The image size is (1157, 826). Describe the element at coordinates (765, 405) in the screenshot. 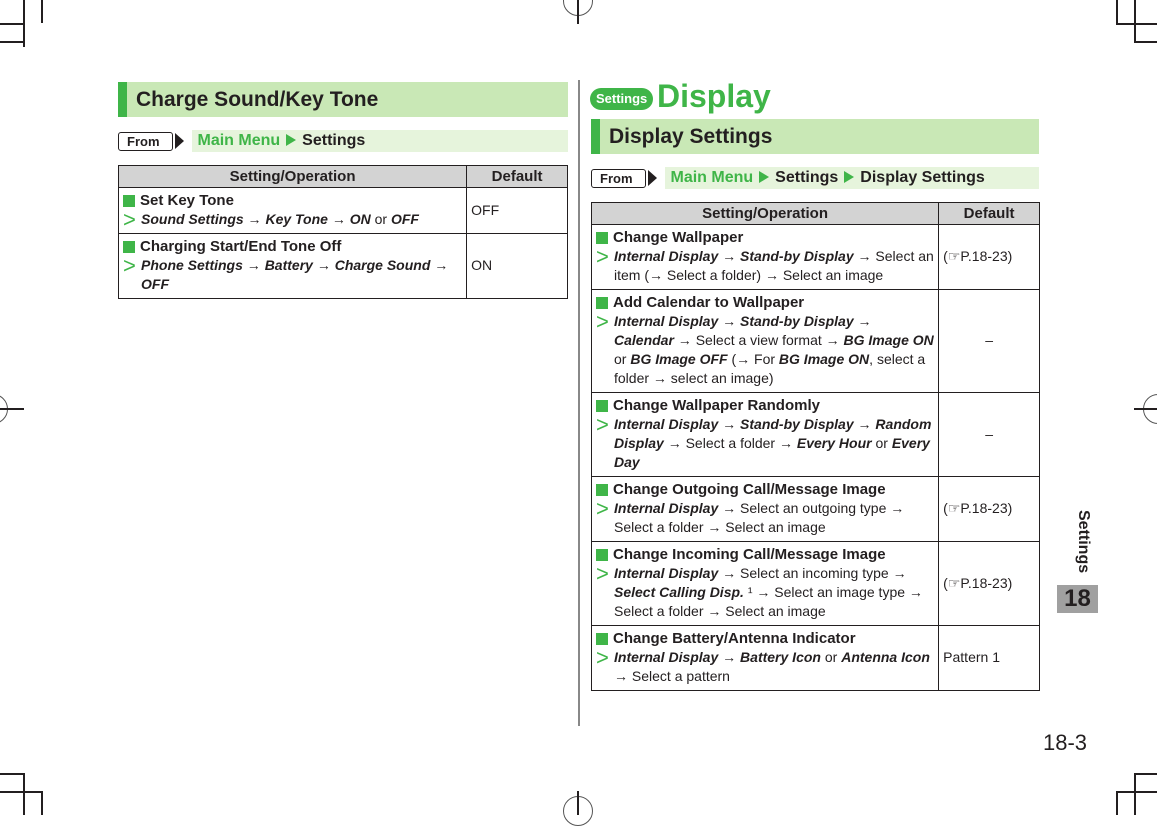

I see `setting-title: Change Wallpaper Randomly` at that location.